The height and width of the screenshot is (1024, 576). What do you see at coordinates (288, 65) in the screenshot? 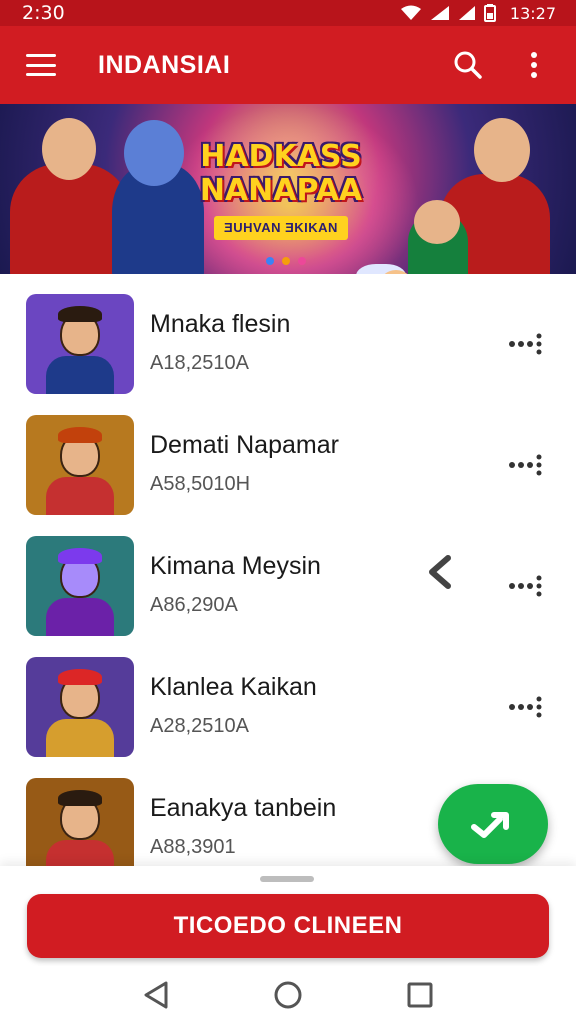
I see `app-bar: INDANSIAI` at bounding box center [288, 65].